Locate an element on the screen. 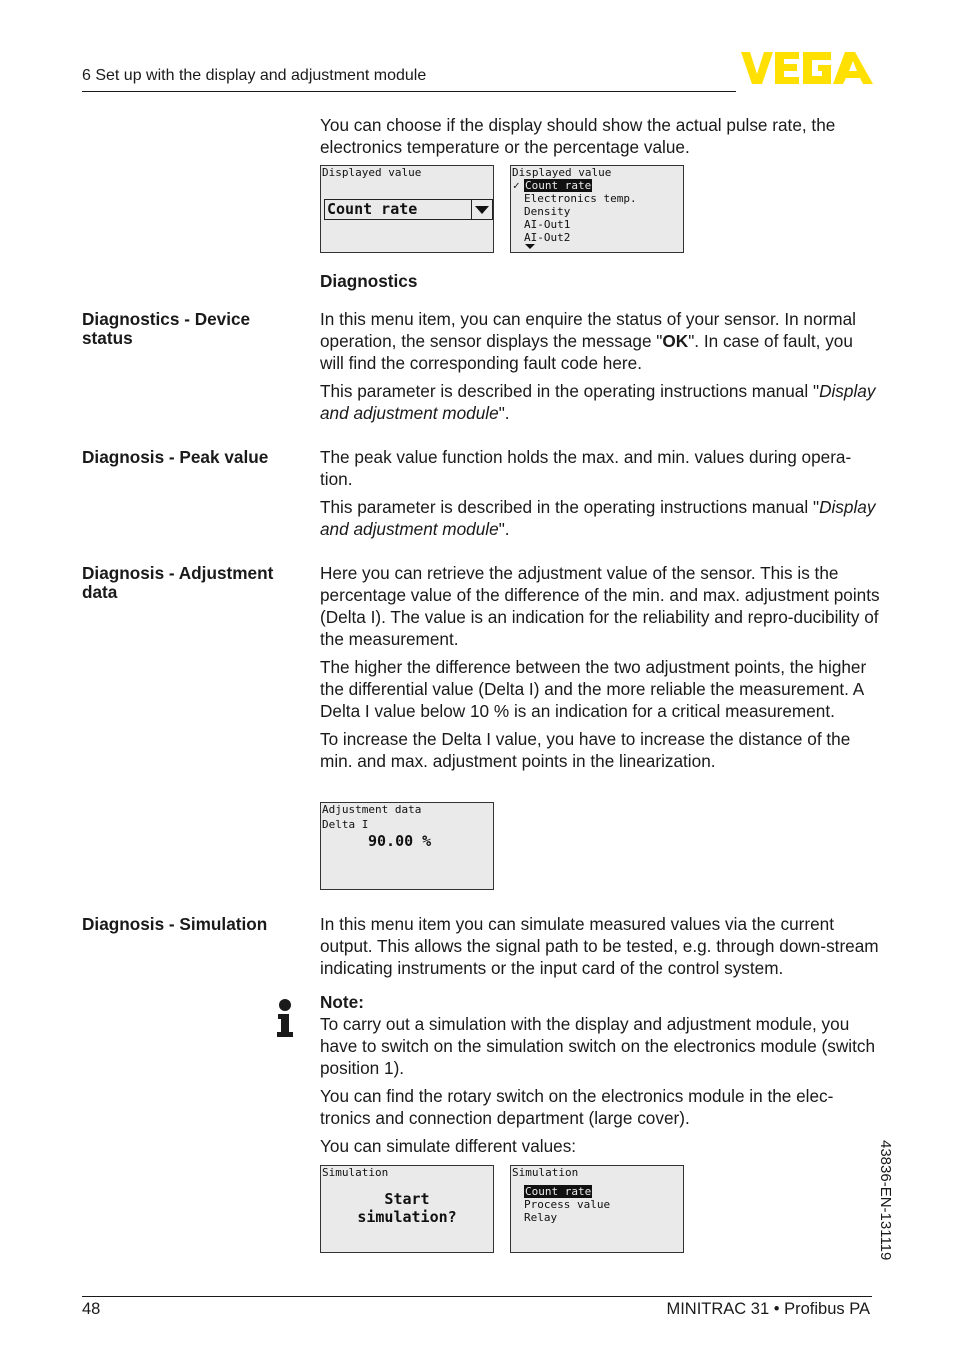 The height and width of the screenshot is (1354, 954). lcd-subtitle: Delta I is located at coordinates (345, 824).